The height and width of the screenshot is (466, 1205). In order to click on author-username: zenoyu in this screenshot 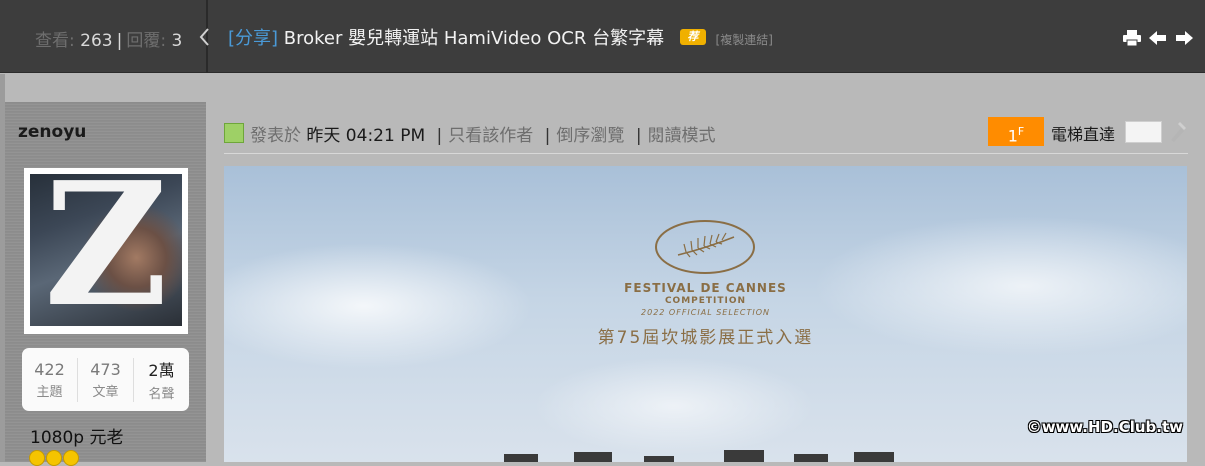, I will do `click(52, 132)`.